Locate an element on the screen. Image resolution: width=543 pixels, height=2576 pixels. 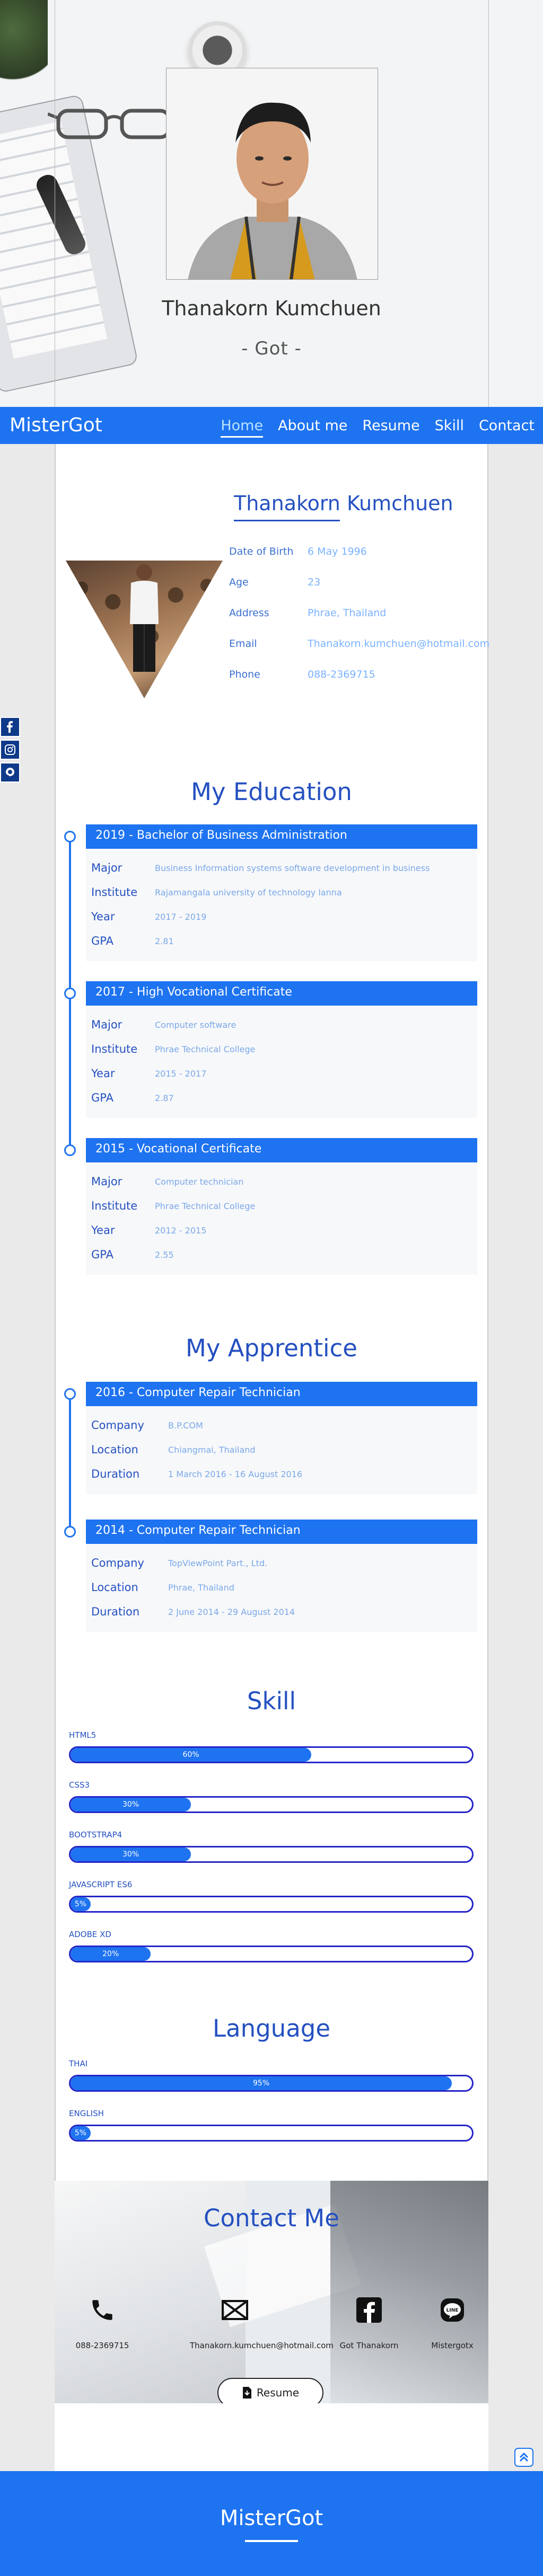
nav-links: Home About me Resume Skill Contact is located at coordinates (378, 428).